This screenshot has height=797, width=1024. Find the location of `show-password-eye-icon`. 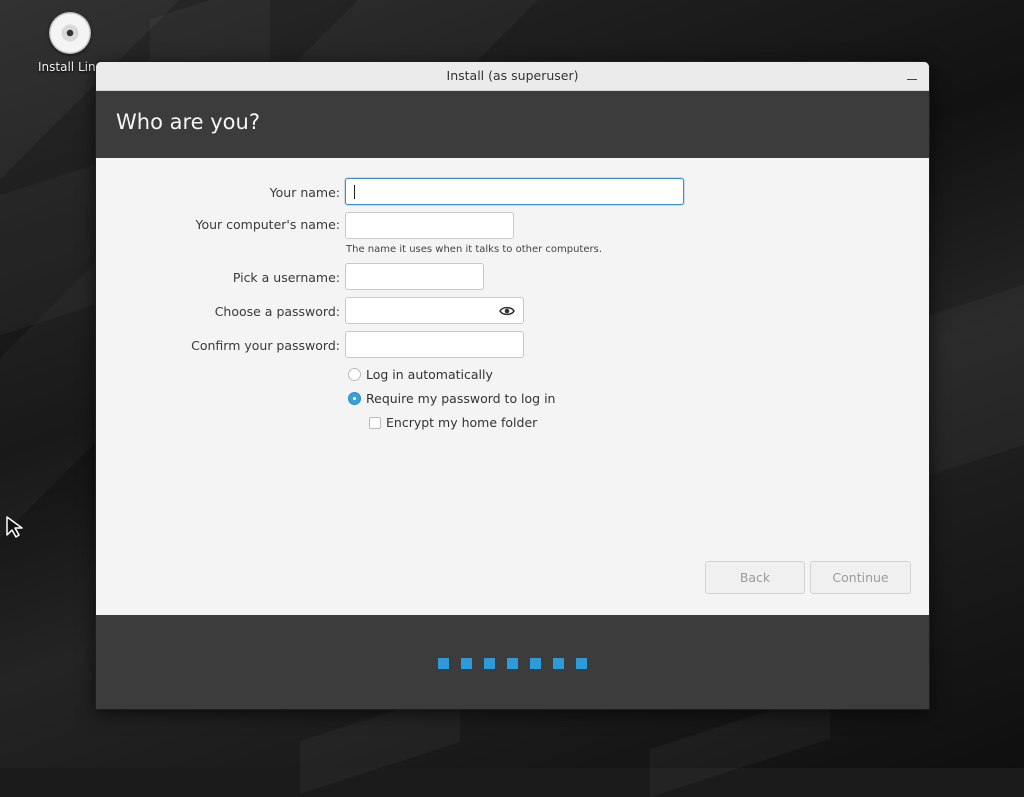

show-password-eye-icon is located at coordinates (507, 311).